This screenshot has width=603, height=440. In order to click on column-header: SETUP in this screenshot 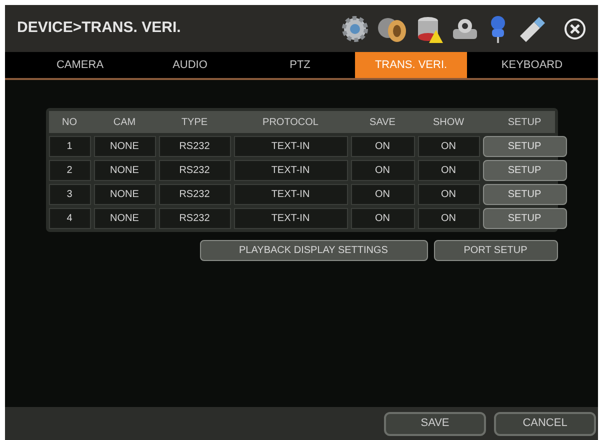, I will do `click(524, 123)`.